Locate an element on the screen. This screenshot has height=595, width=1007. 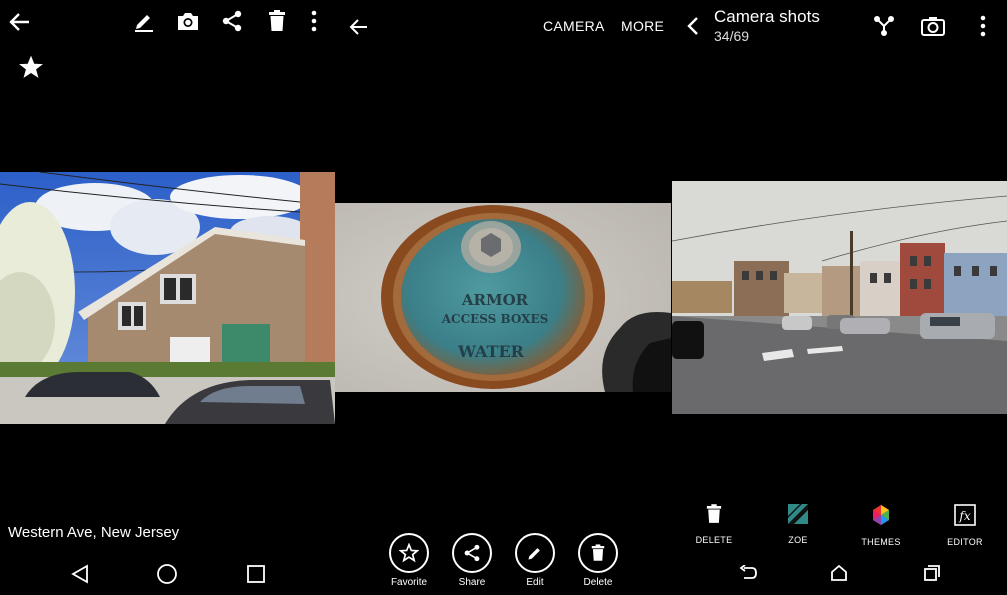
share-connect-icon is located at coordinates (884, 26).